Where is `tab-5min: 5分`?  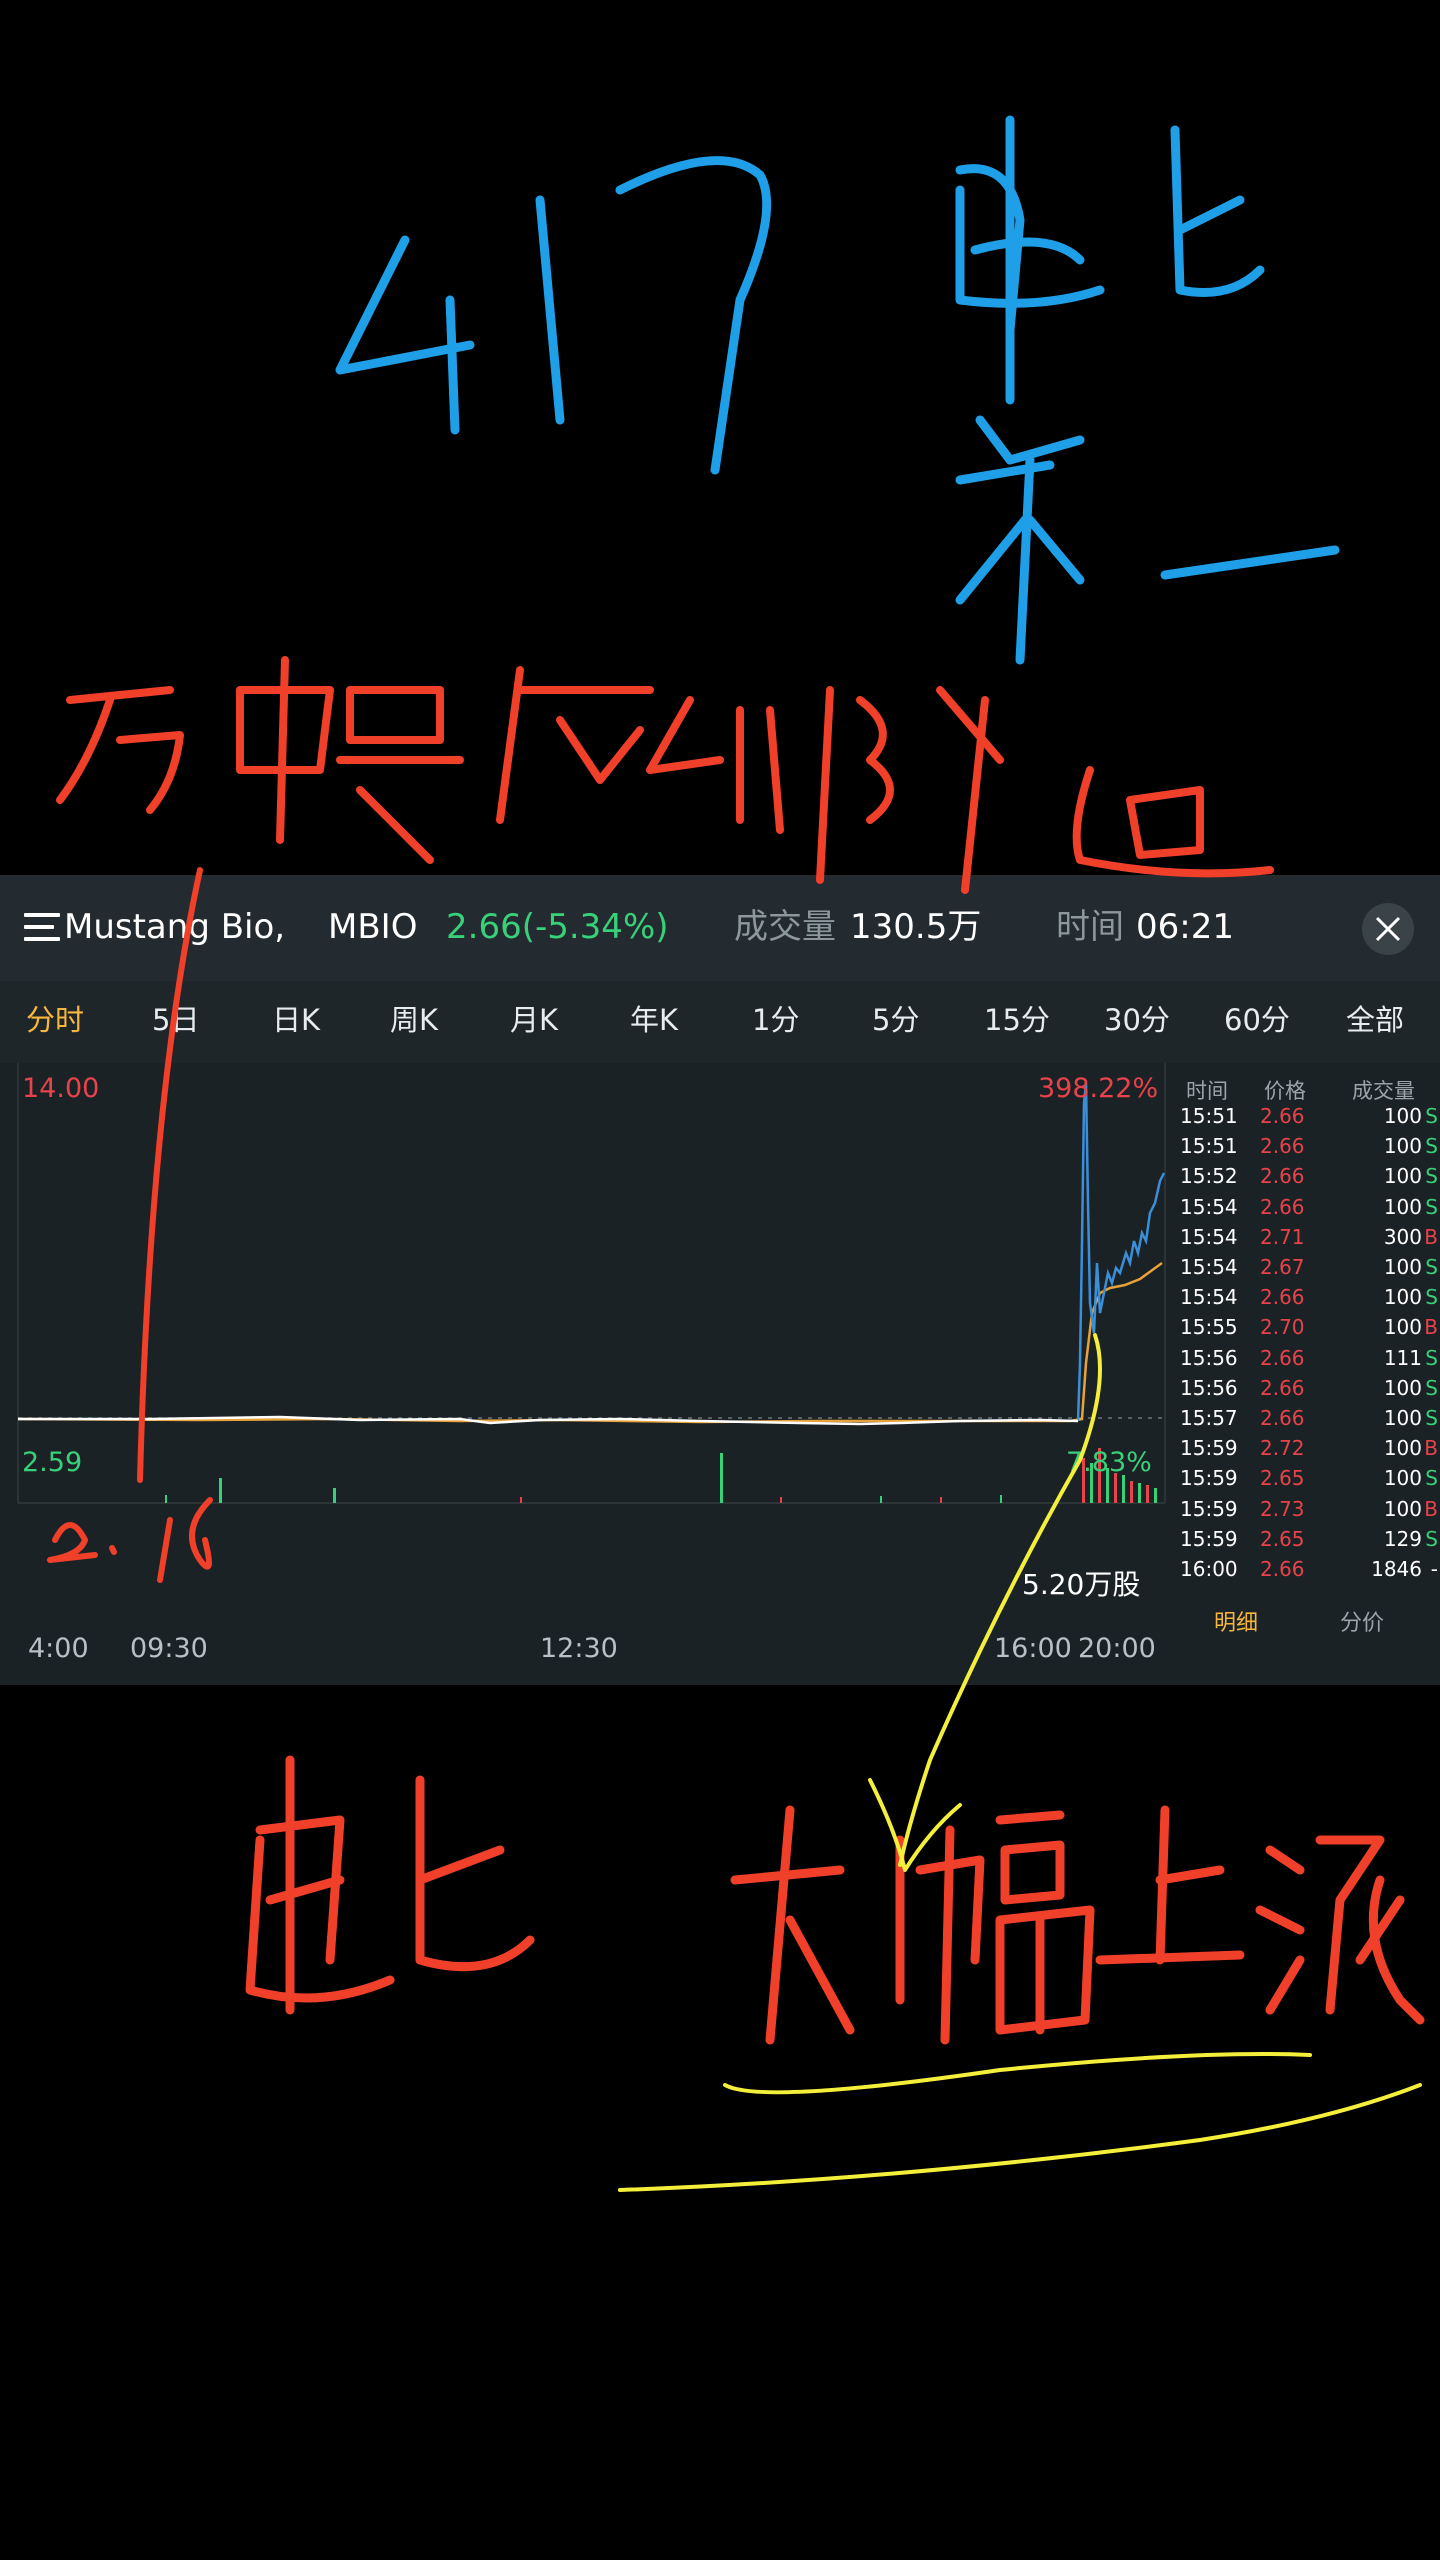 tab-5min: 5分 is located at coordinates (895, 1020).